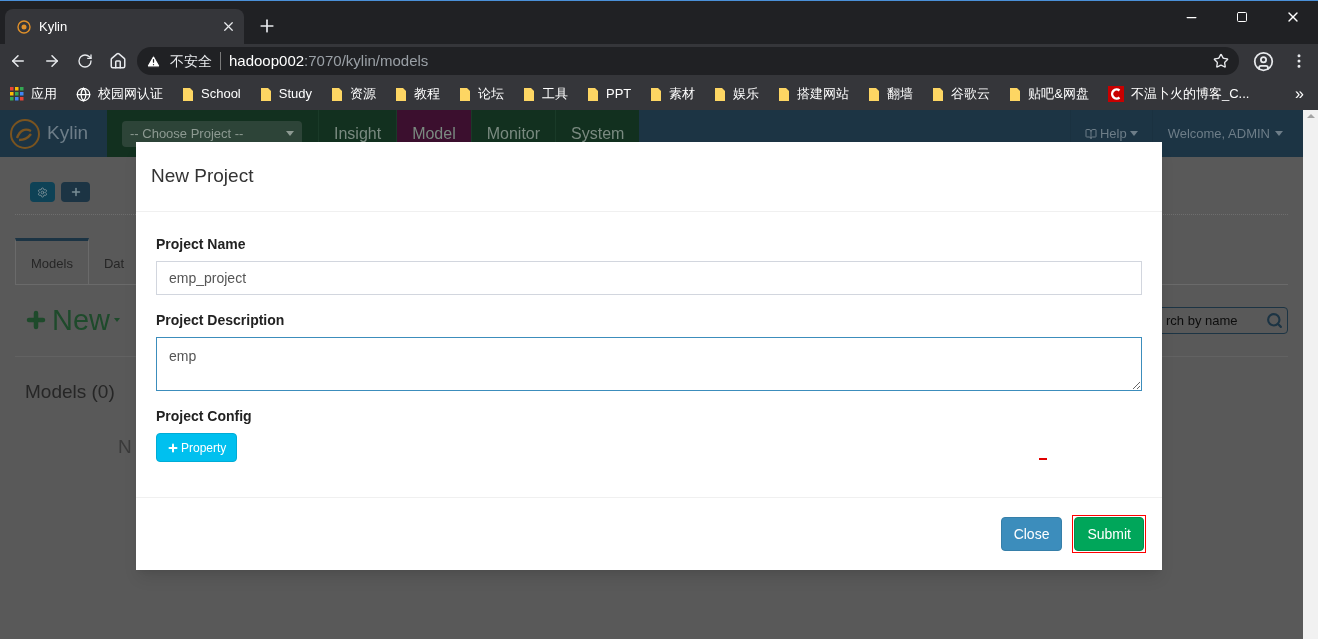 This screenshot has width=1318, height=639. Describe the element at coordinates (1115, 94) in the screenshot. I see `c-logo-icon` at that location.